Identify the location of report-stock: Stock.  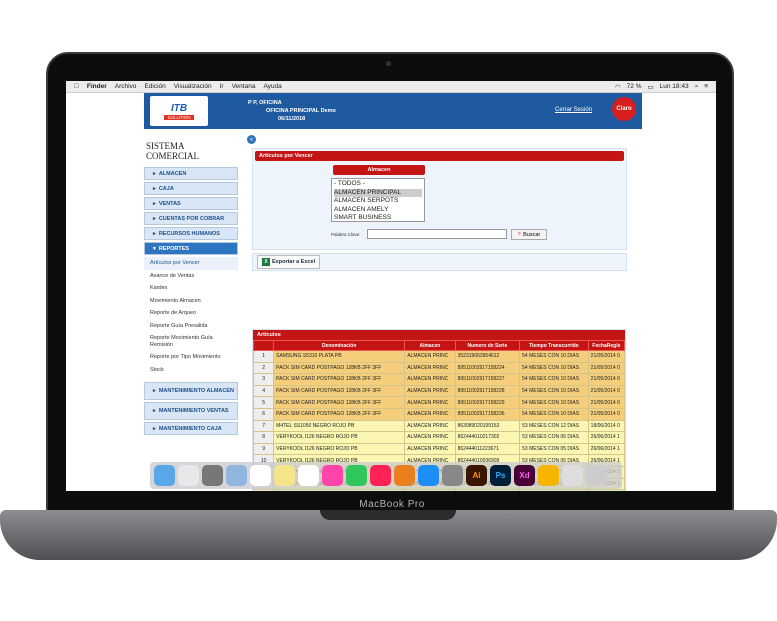
(191, 370).